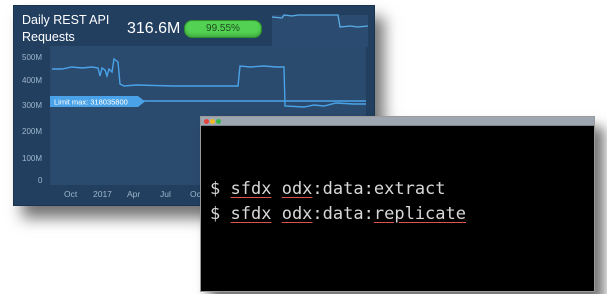 The width and height of the screenshot is (607, 294). I want to click on terminal-titlebar, so click(397, 121).